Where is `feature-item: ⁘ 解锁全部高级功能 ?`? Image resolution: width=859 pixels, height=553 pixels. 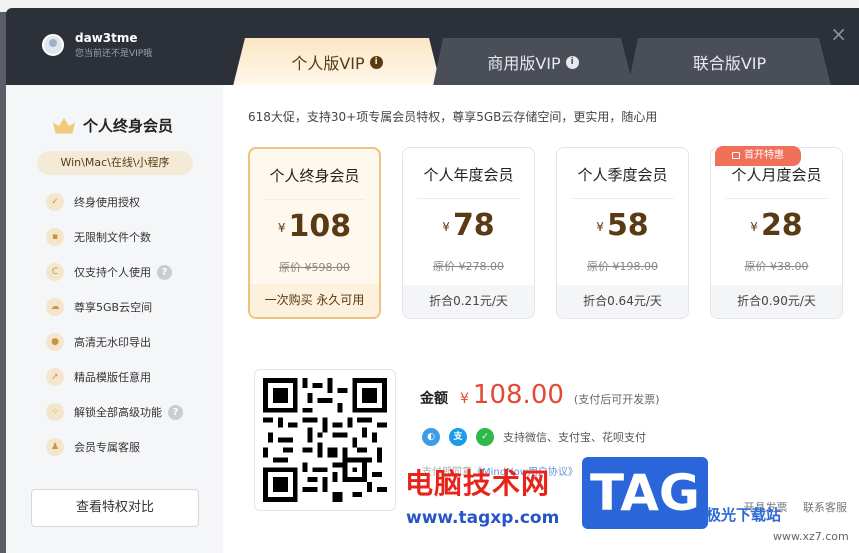
feature-item: ⁘ 解锁全部高级功能 ? is located at coordinates (114, 412).